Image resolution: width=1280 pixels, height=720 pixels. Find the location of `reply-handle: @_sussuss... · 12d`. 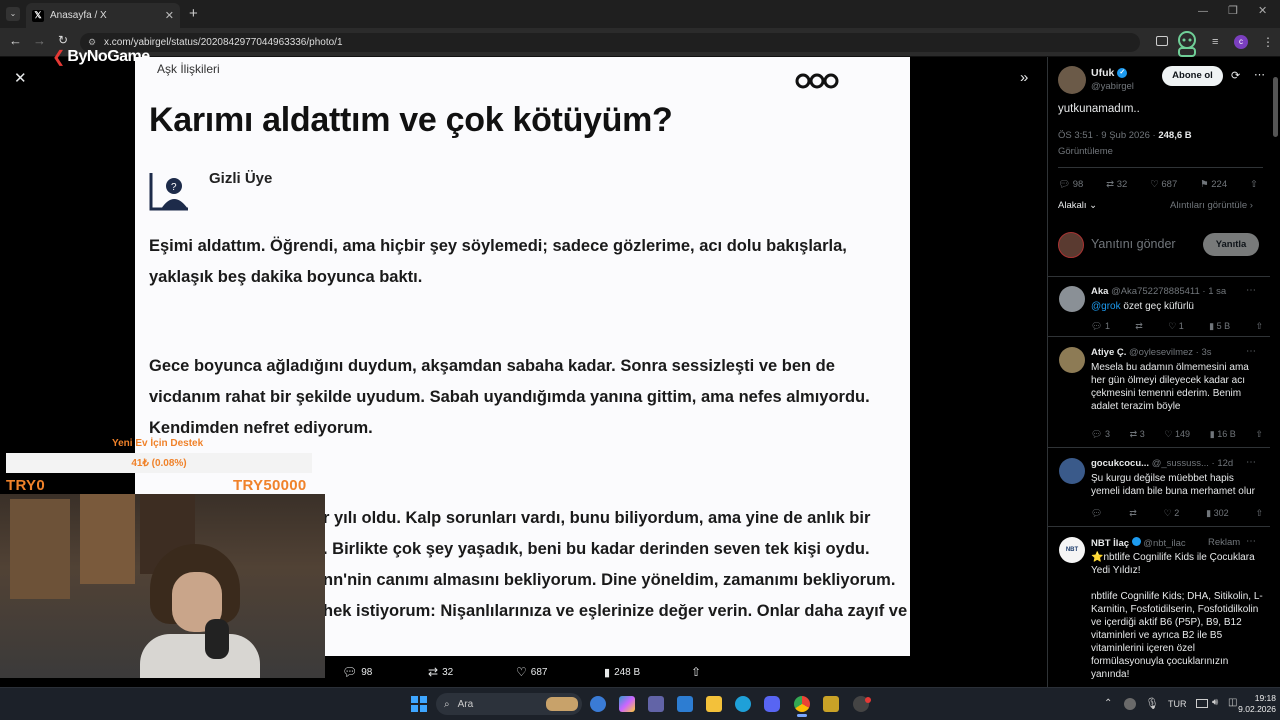

reply-handle: @_sussuss... · 12d is located at coordinates (1192, 463).